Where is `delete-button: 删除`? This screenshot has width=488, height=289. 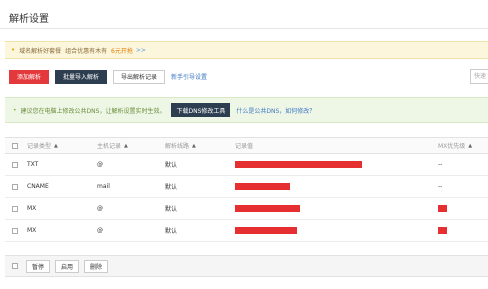 delete-button: 删除 is located at coordinates (96, 266).